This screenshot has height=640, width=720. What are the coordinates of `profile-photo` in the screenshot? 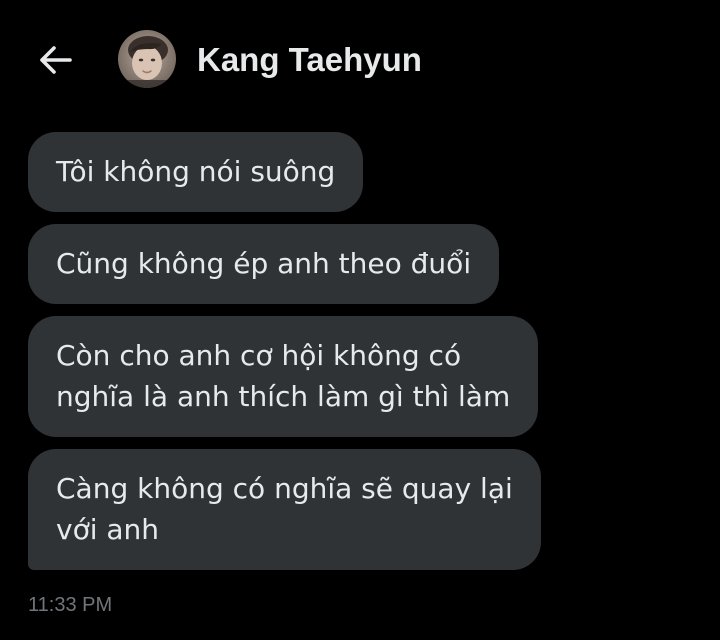 It's located at (147, 59).